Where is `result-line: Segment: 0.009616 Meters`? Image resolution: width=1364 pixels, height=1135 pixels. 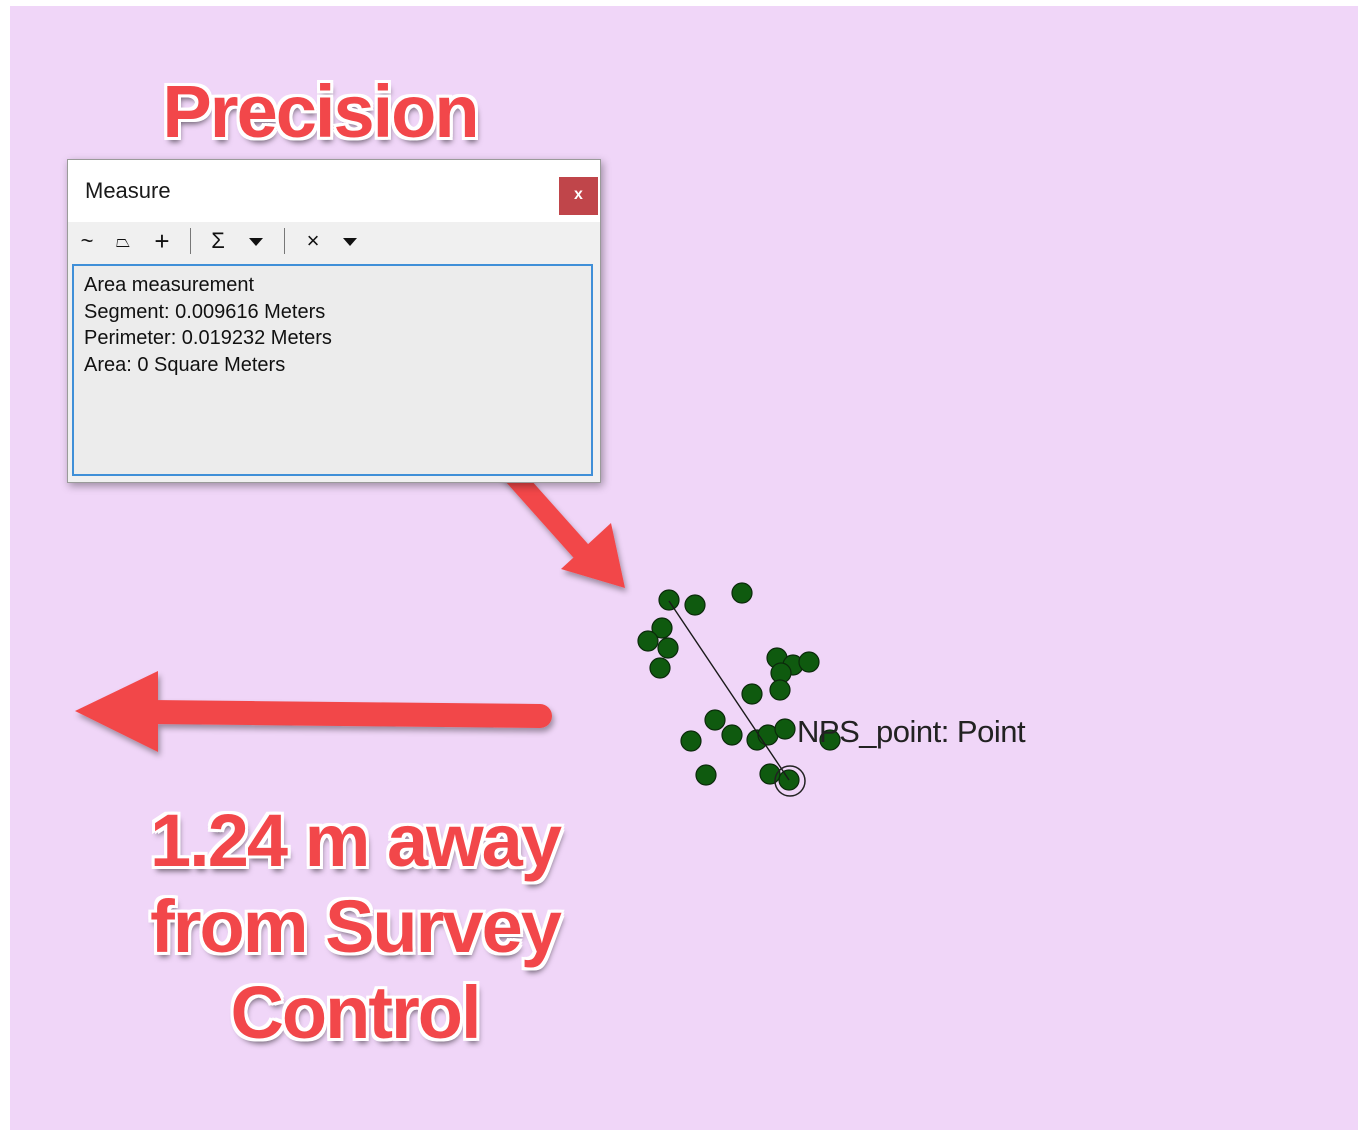
result-line: Segment: 0.009616 Meters is located at coordinates (205, 311).